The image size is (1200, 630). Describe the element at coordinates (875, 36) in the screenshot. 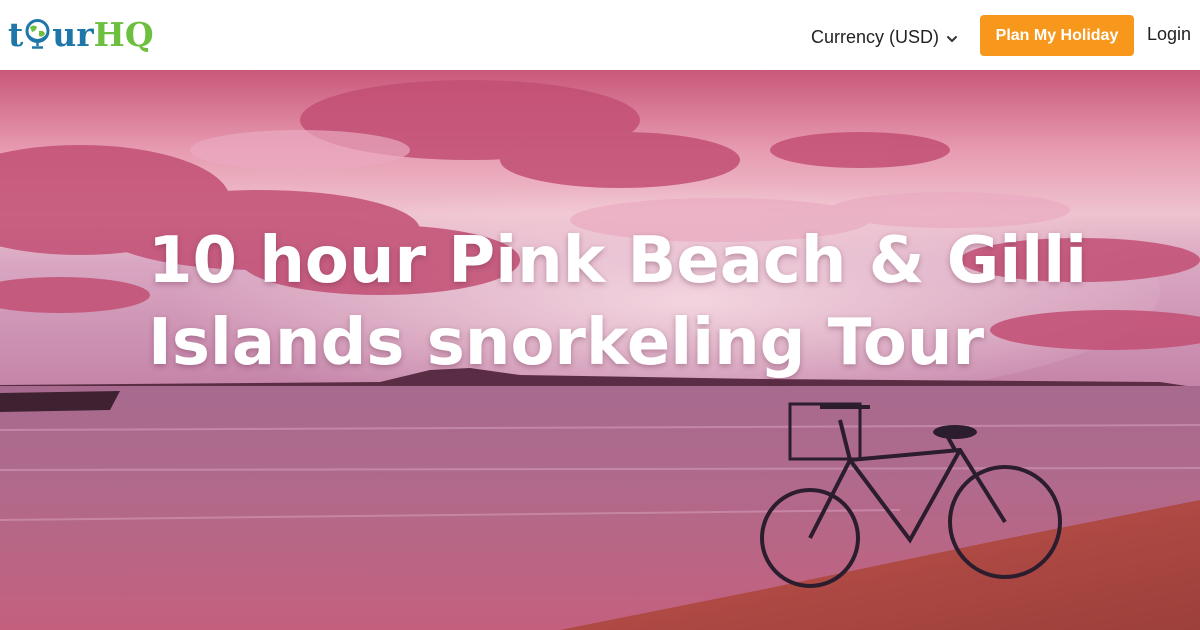

I see `currency-label: Currency (USD)` at that location.